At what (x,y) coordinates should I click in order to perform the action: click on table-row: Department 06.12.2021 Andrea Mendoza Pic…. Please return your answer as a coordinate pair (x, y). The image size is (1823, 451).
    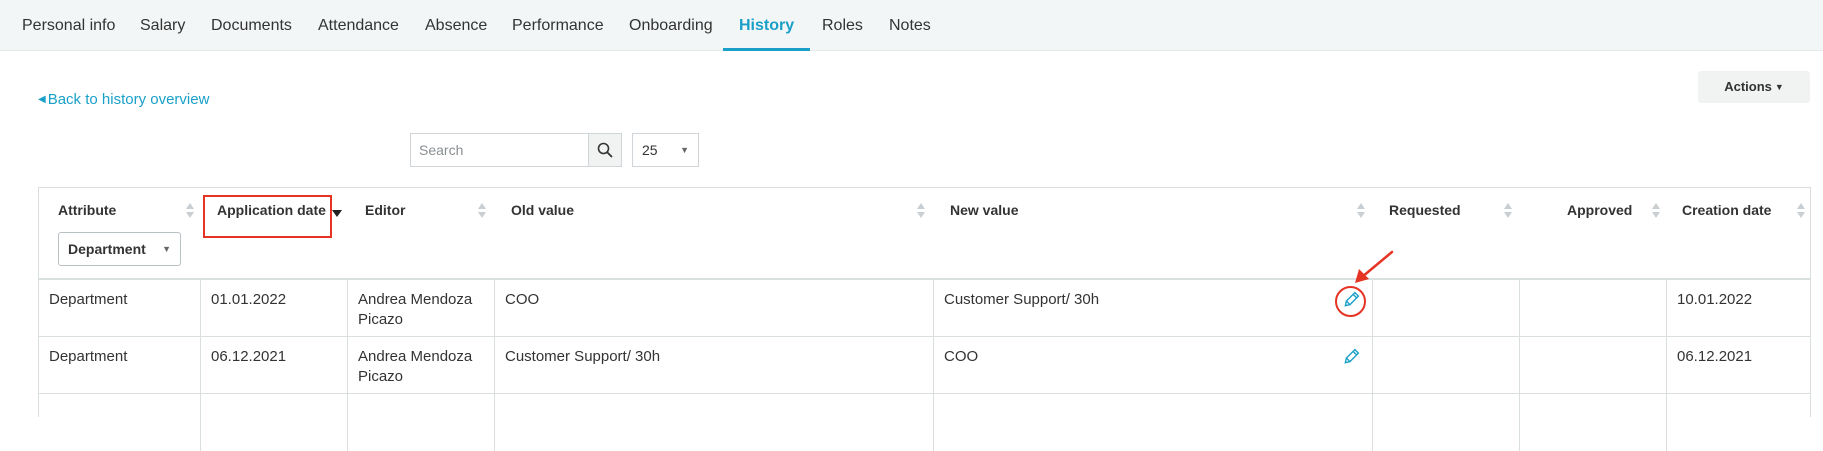
    Looking at the image, I should click on (924, 365).